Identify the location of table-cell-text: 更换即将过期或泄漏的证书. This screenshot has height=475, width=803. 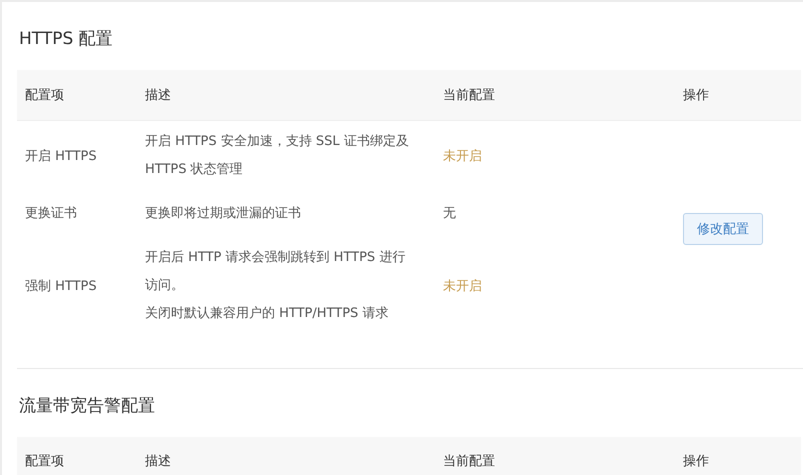
(223, 213).